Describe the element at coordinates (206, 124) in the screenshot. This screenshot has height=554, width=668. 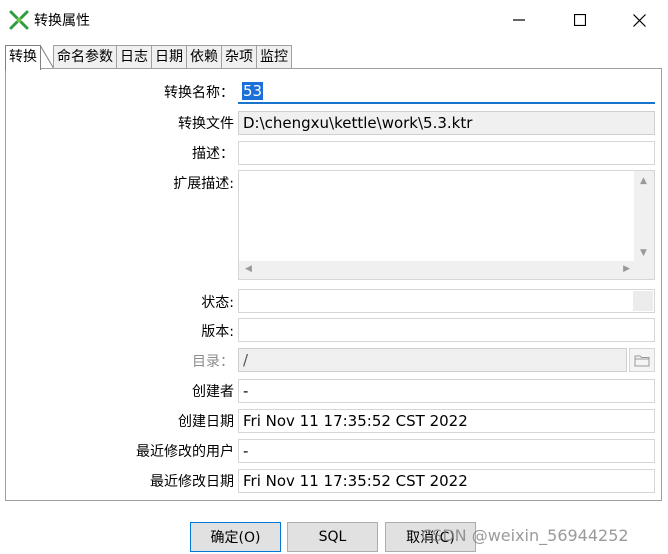
I see `file-label: 转换文件` at that location.